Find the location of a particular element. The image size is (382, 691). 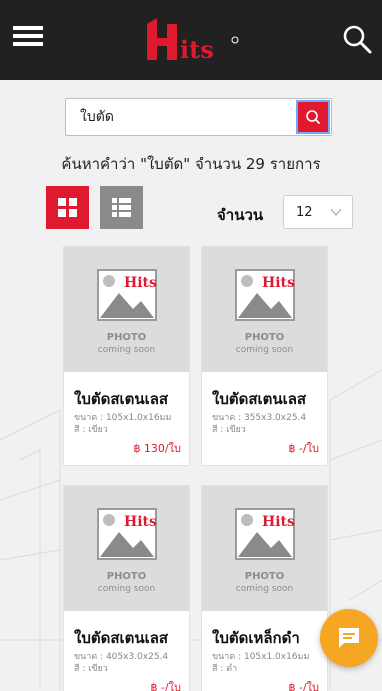

chat-bubble-icon is located at coordinates (349, 638).